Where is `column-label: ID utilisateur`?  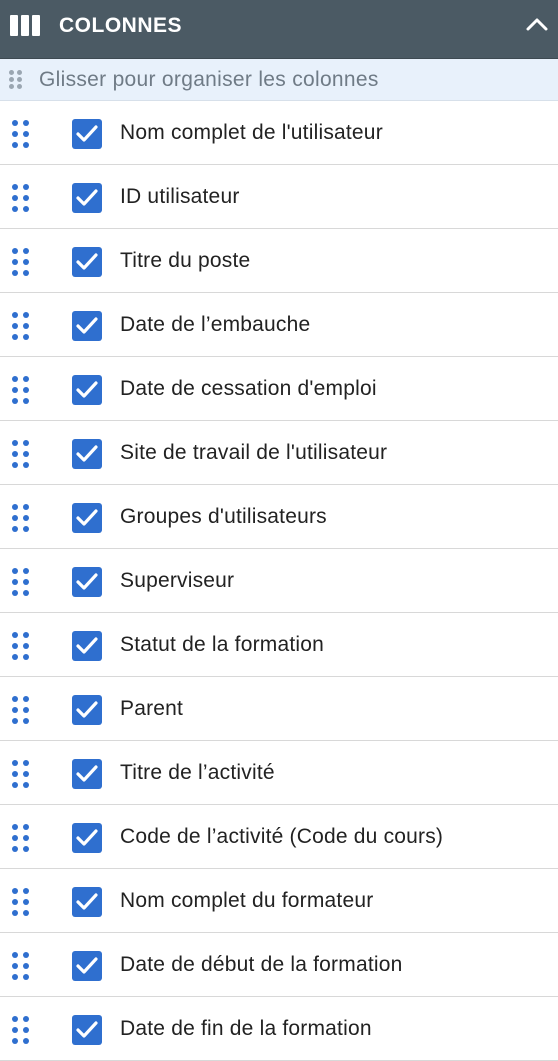
column-label: ID utilisateur is located at coordinates (180, 196).